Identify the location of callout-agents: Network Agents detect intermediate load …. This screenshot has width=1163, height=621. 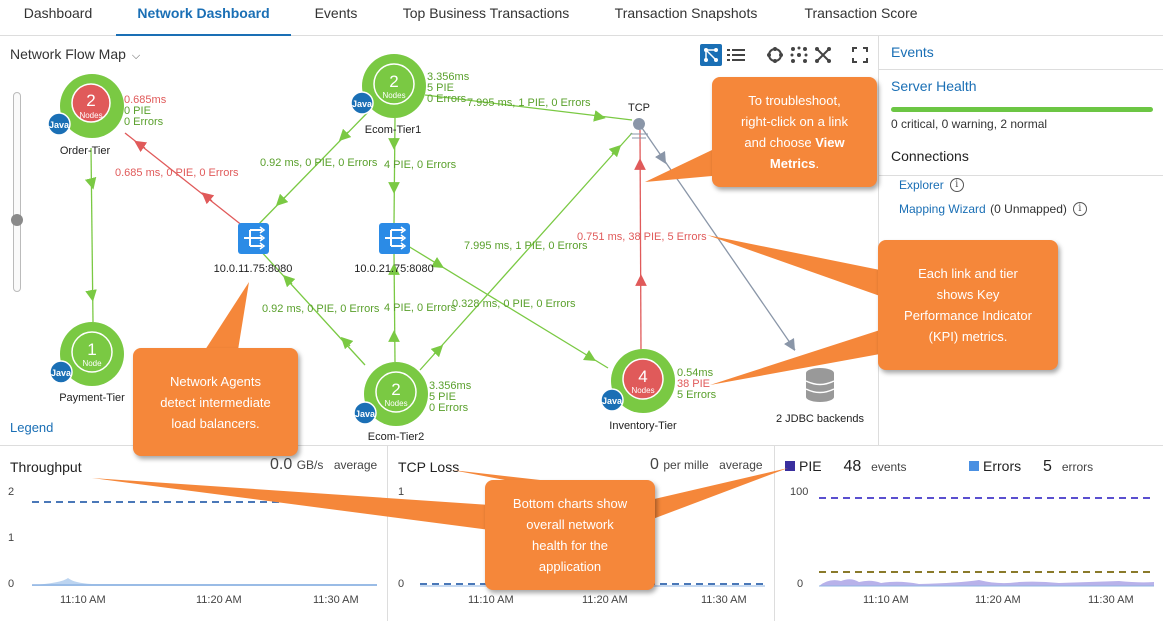
(215, 402).